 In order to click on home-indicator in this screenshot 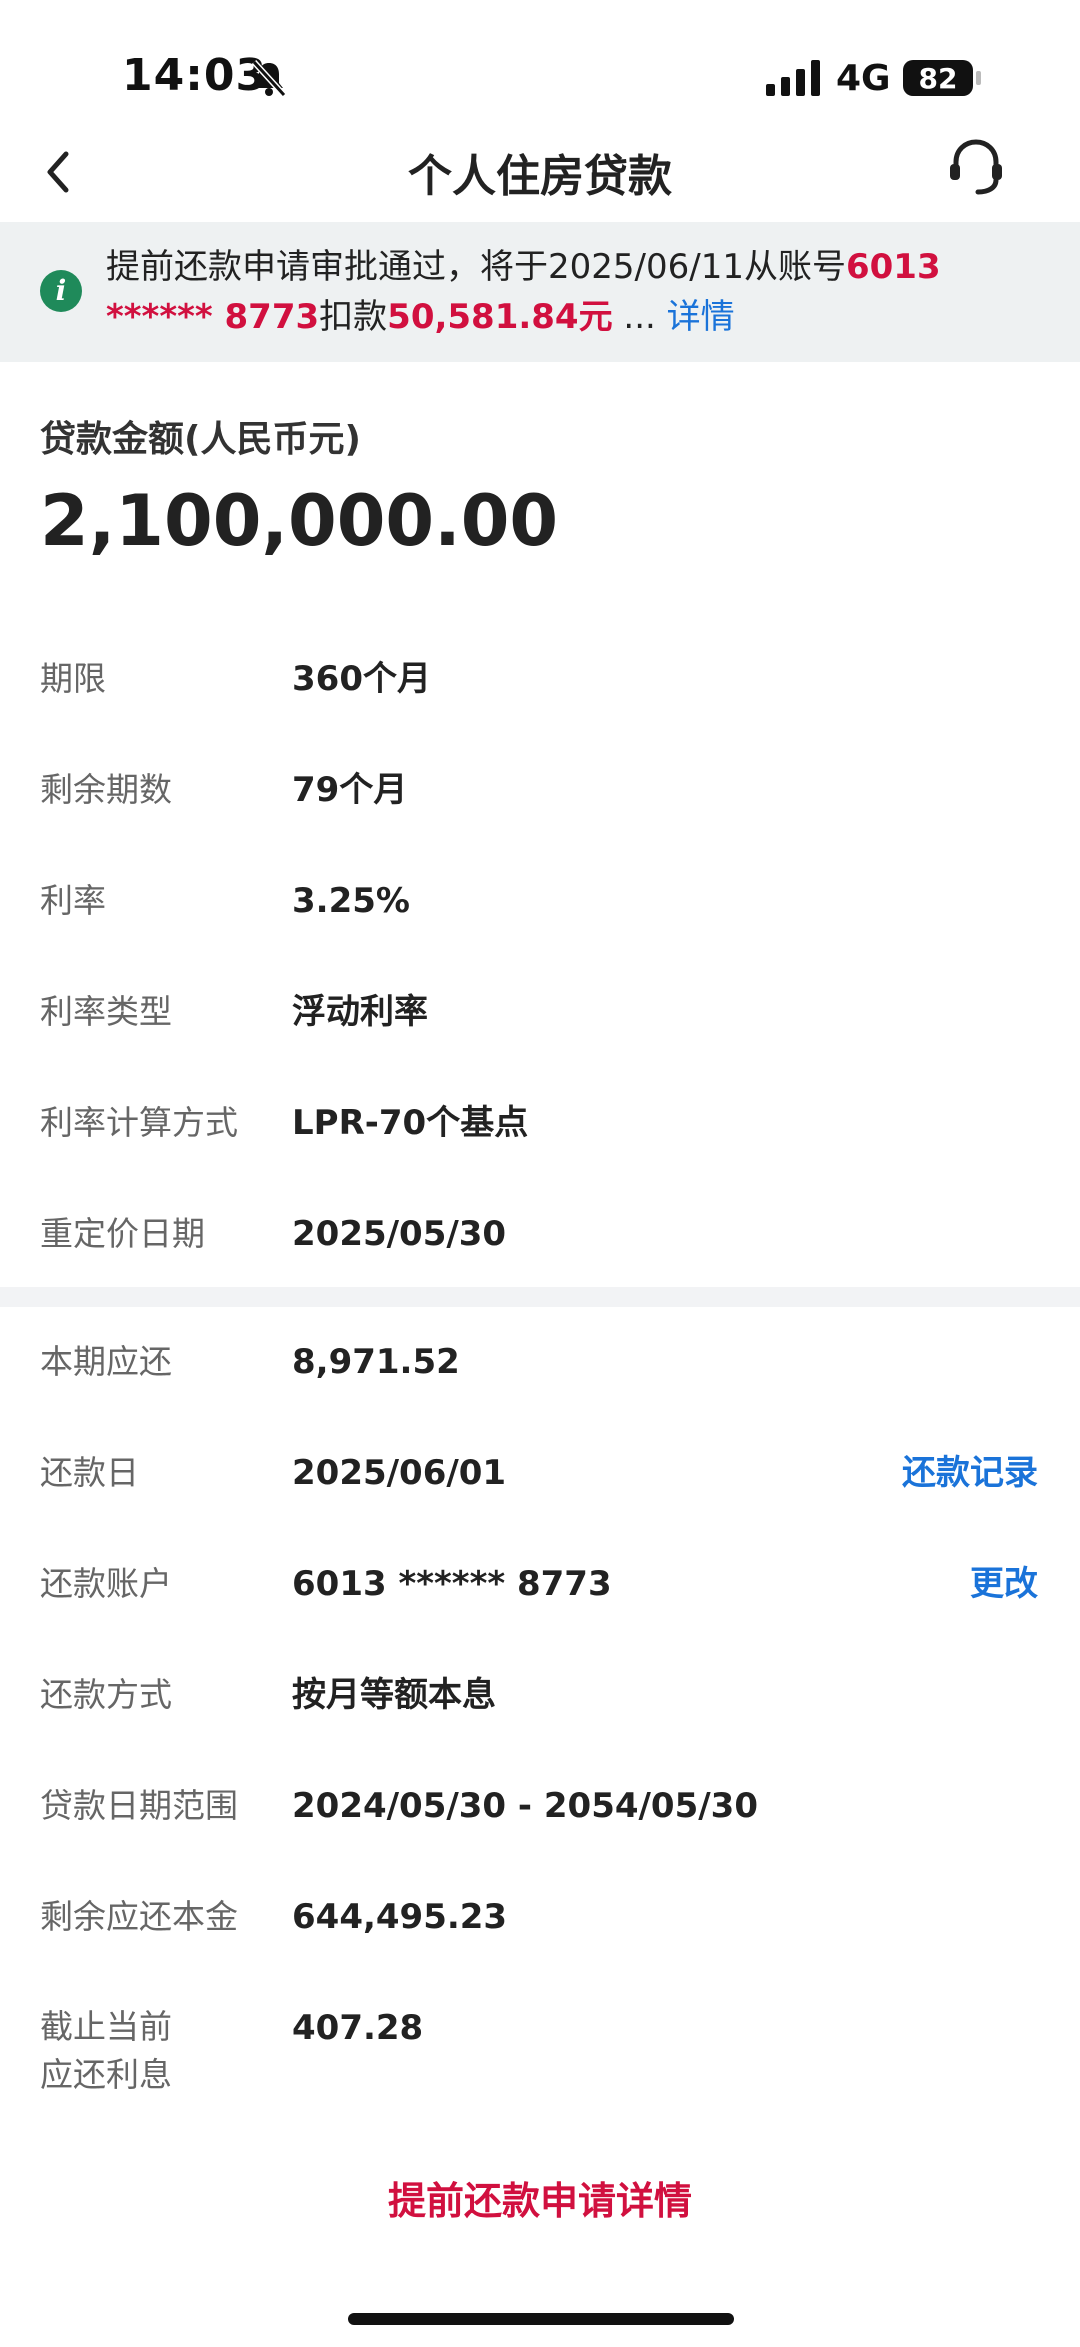, I will do `click(541, 2319)`.